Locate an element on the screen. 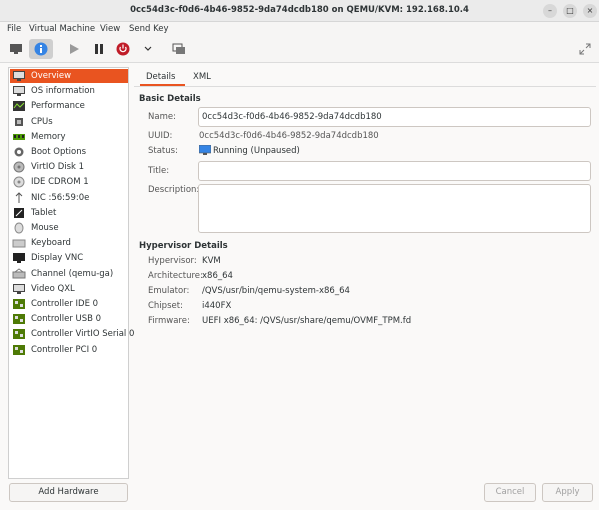 The height and width of the screenshot is (510, 599). name-label: Name: is located at coordinates (162, 117).